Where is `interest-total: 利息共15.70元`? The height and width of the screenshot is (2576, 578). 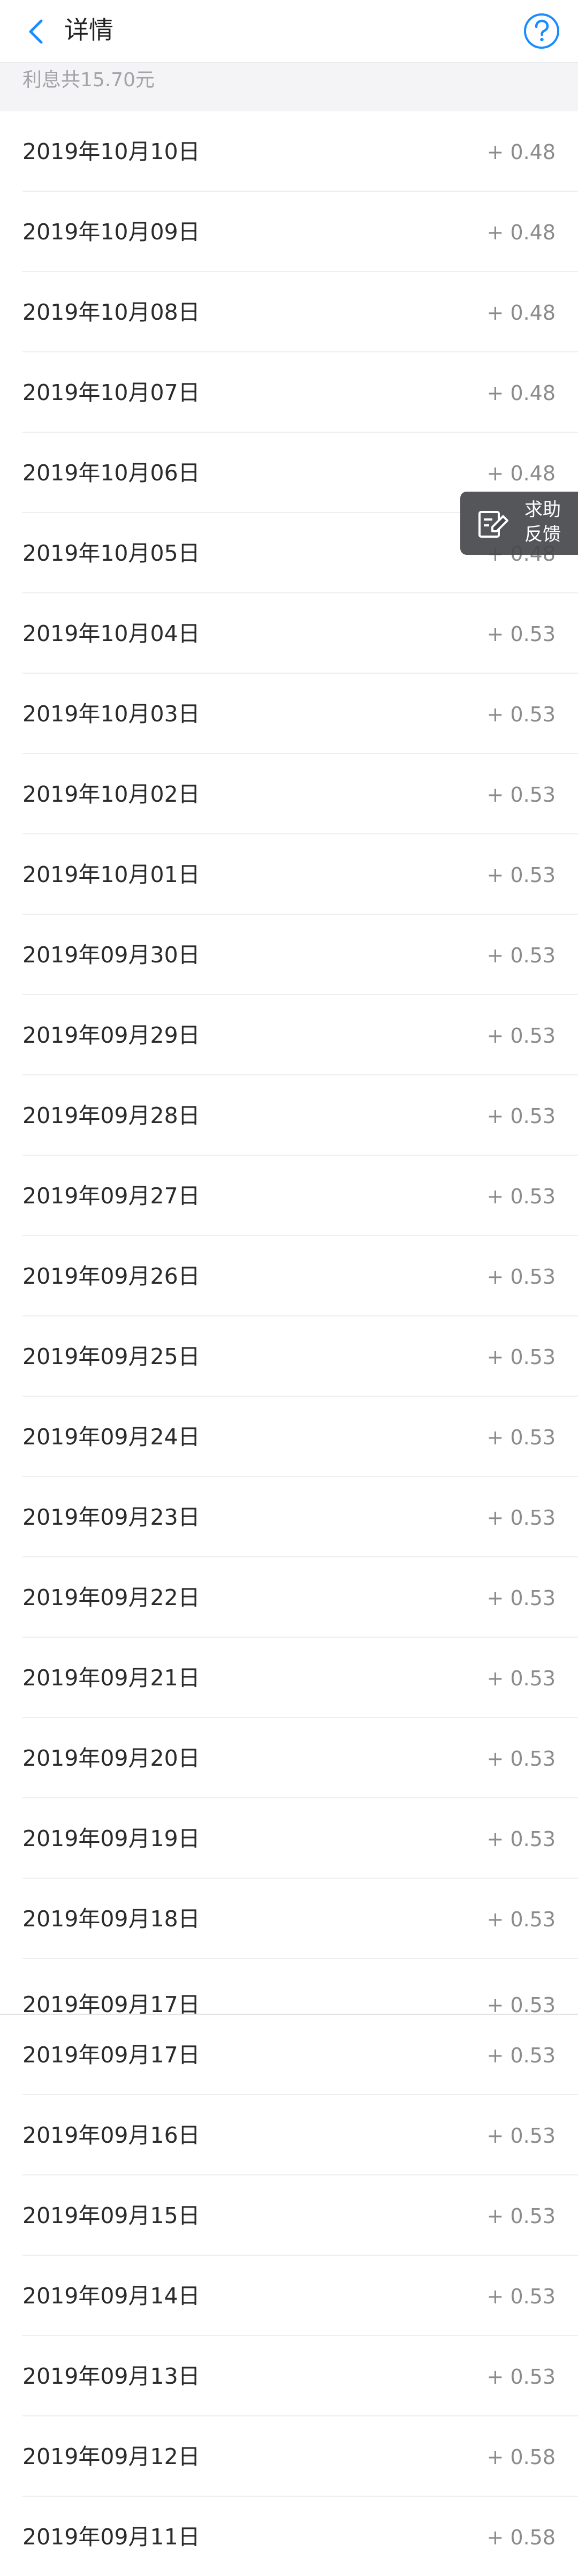
interest-total: 利息共15.70元 is located at coordinates (88, 80).